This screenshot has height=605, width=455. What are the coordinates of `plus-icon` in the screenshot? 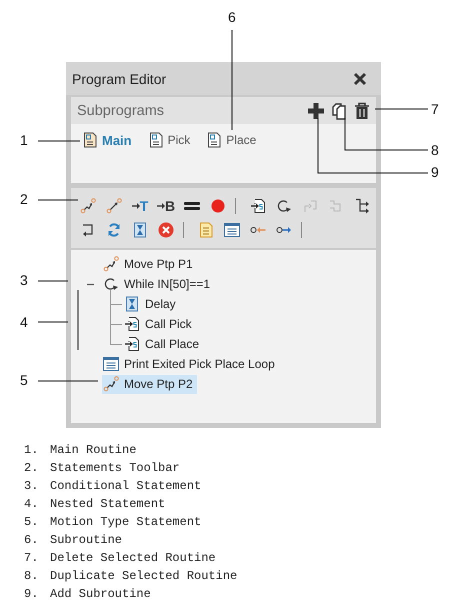 It's located at (316, 111).